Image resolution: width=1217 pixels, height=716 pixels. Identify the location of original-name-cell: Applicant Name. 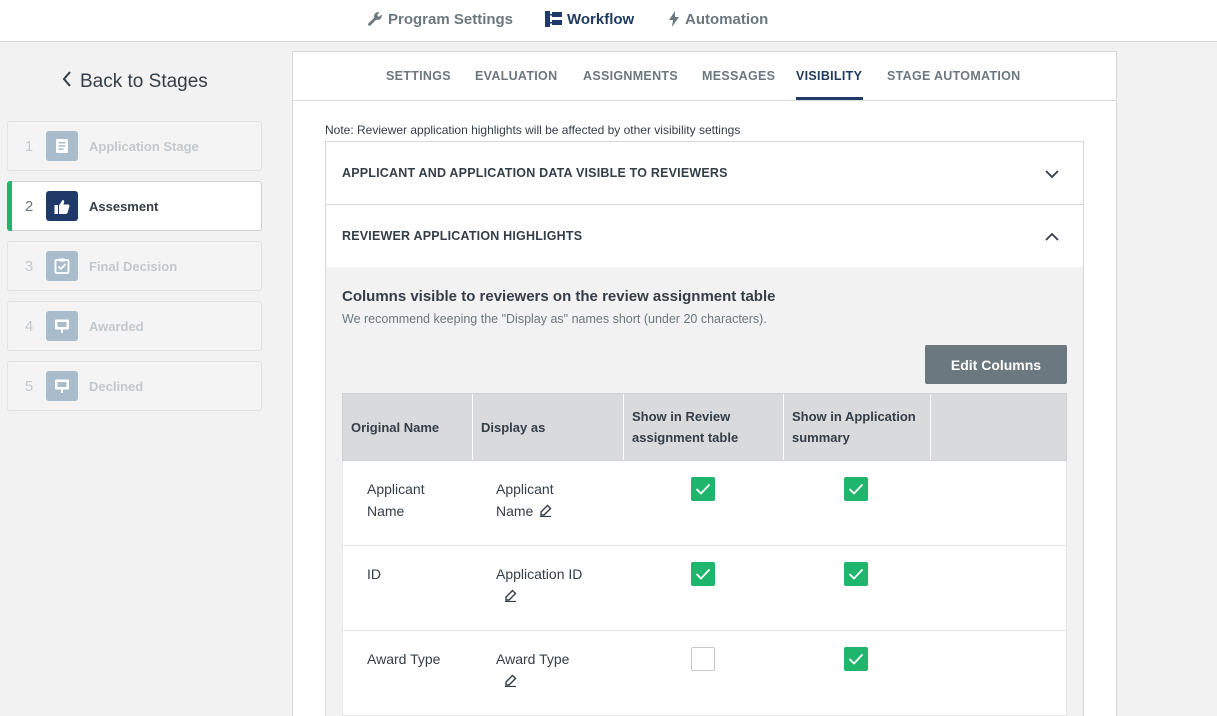
(396, 500).